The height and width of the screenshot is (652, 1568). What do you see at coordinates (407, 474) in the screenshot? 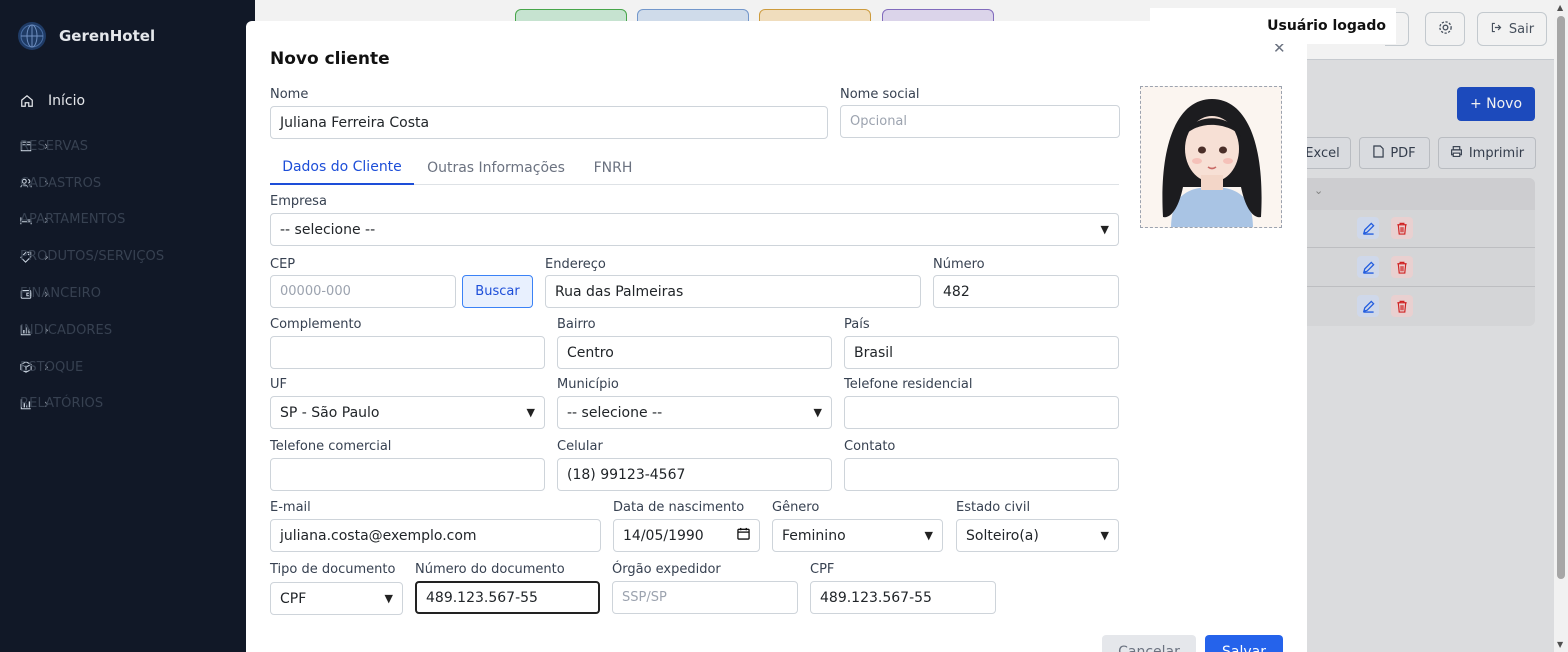
I see `tel-comercial-input` at bounding box center [407, 474].